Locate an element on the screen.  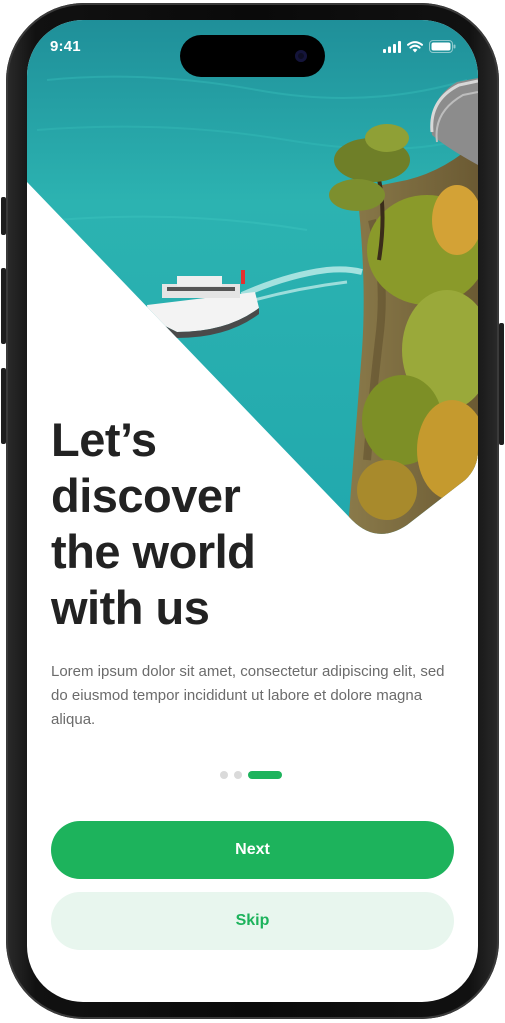
power-button is located at coordinates (501, 384).